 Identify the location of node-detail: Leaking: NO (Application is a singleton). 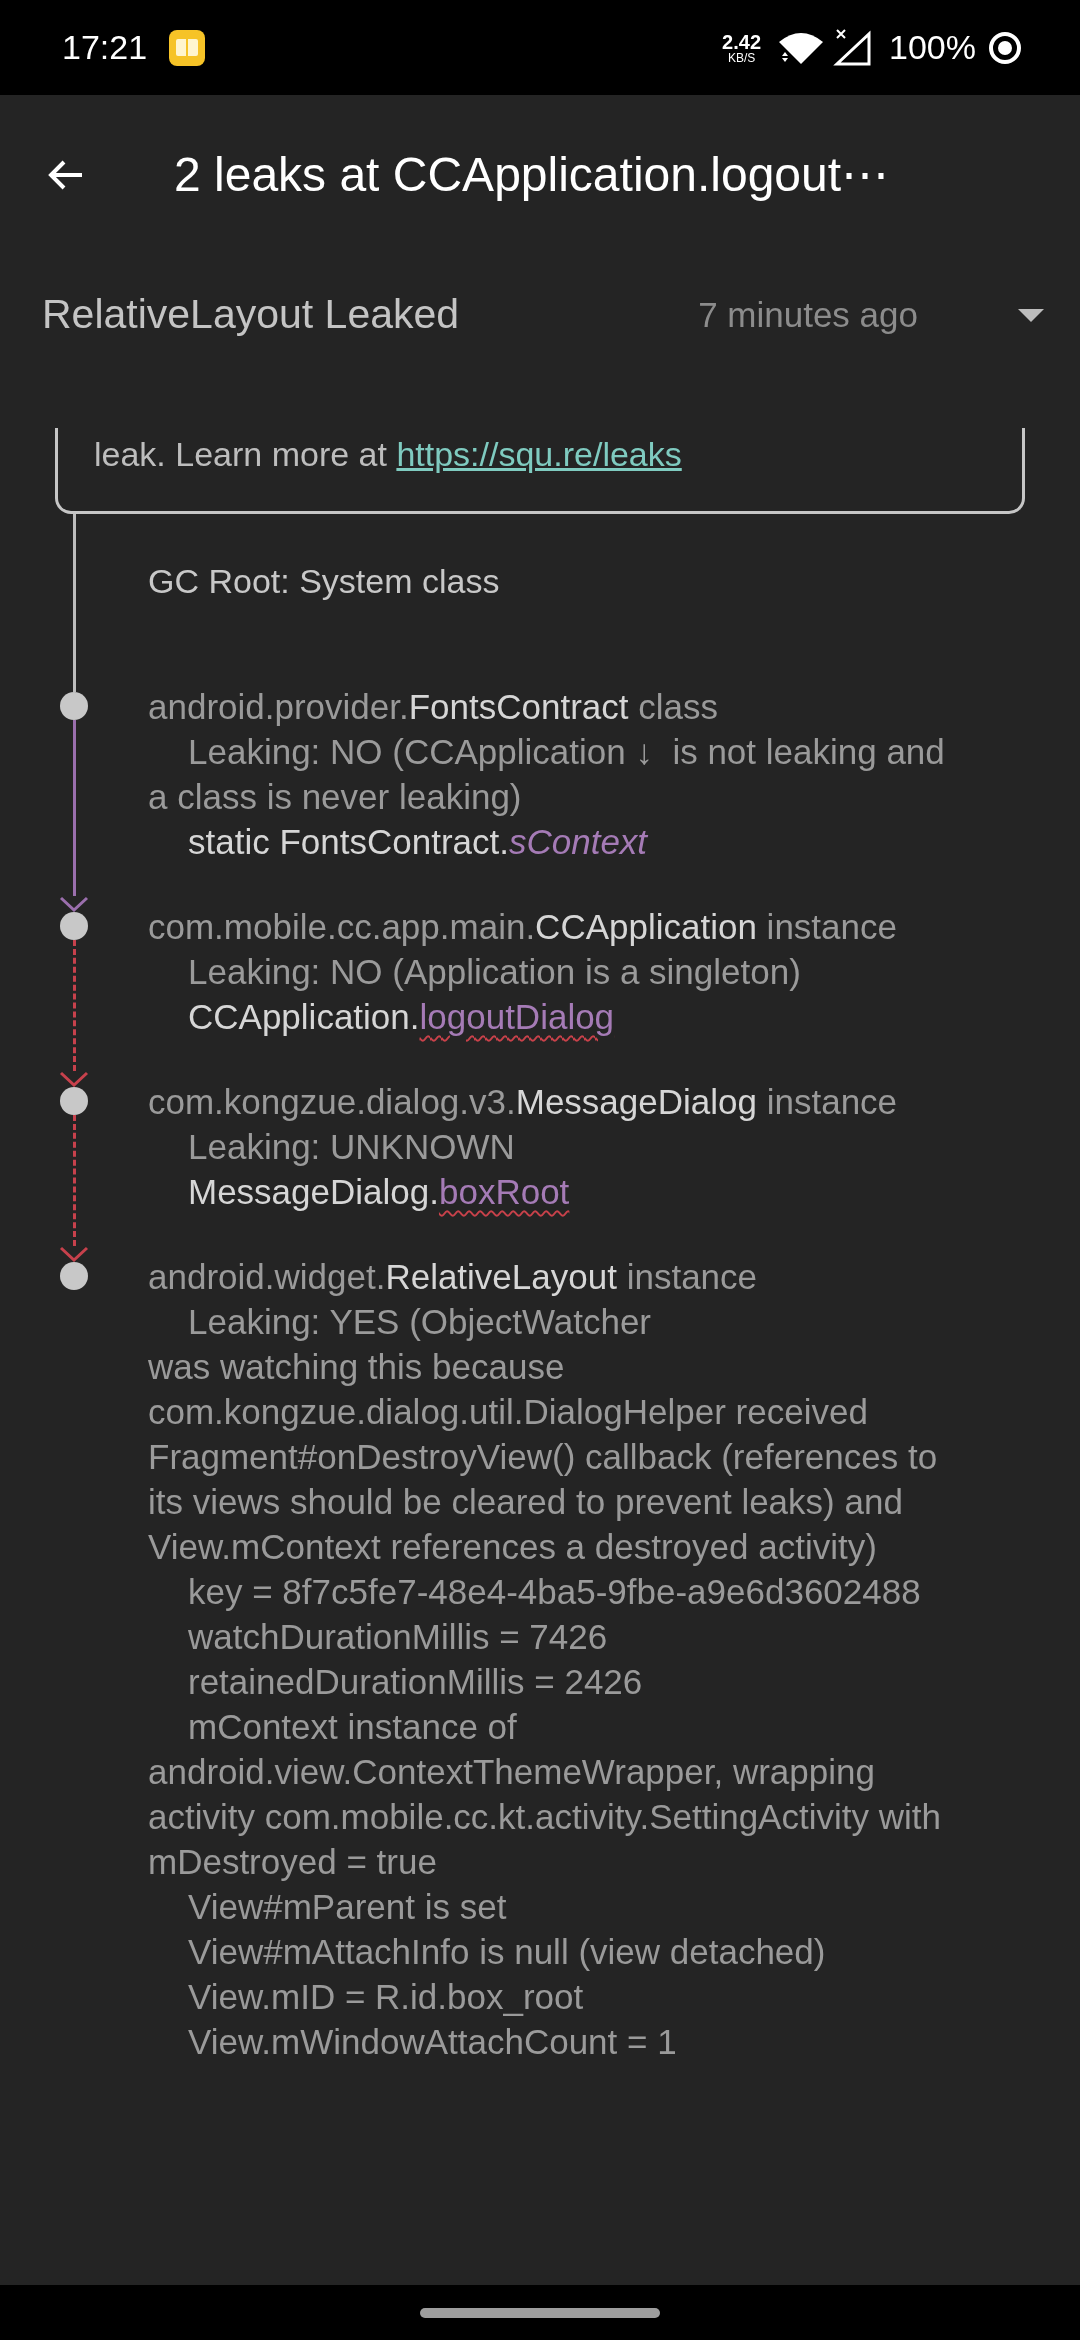
(494, 972).